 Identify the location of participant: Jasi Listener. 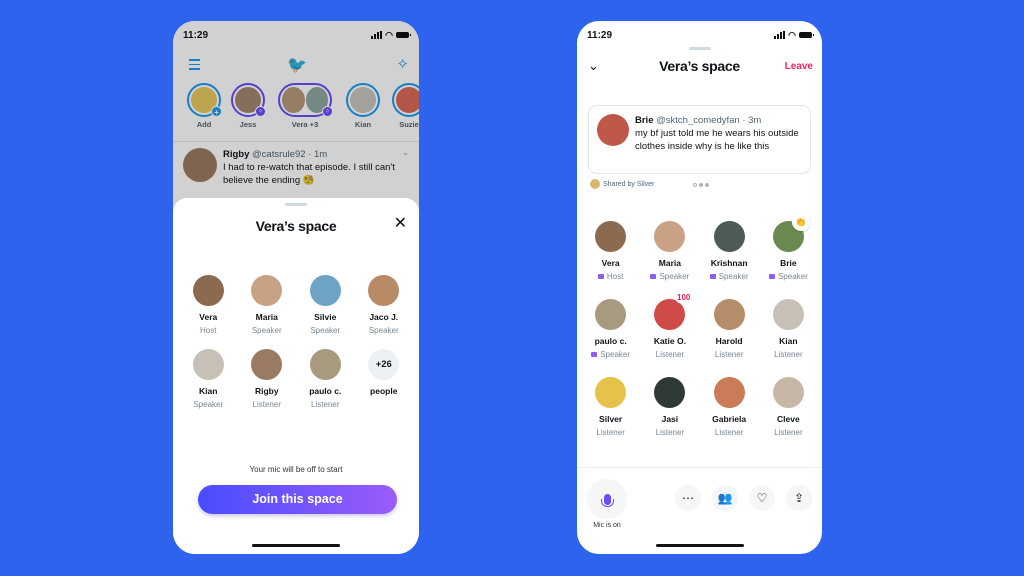
(669, 407).